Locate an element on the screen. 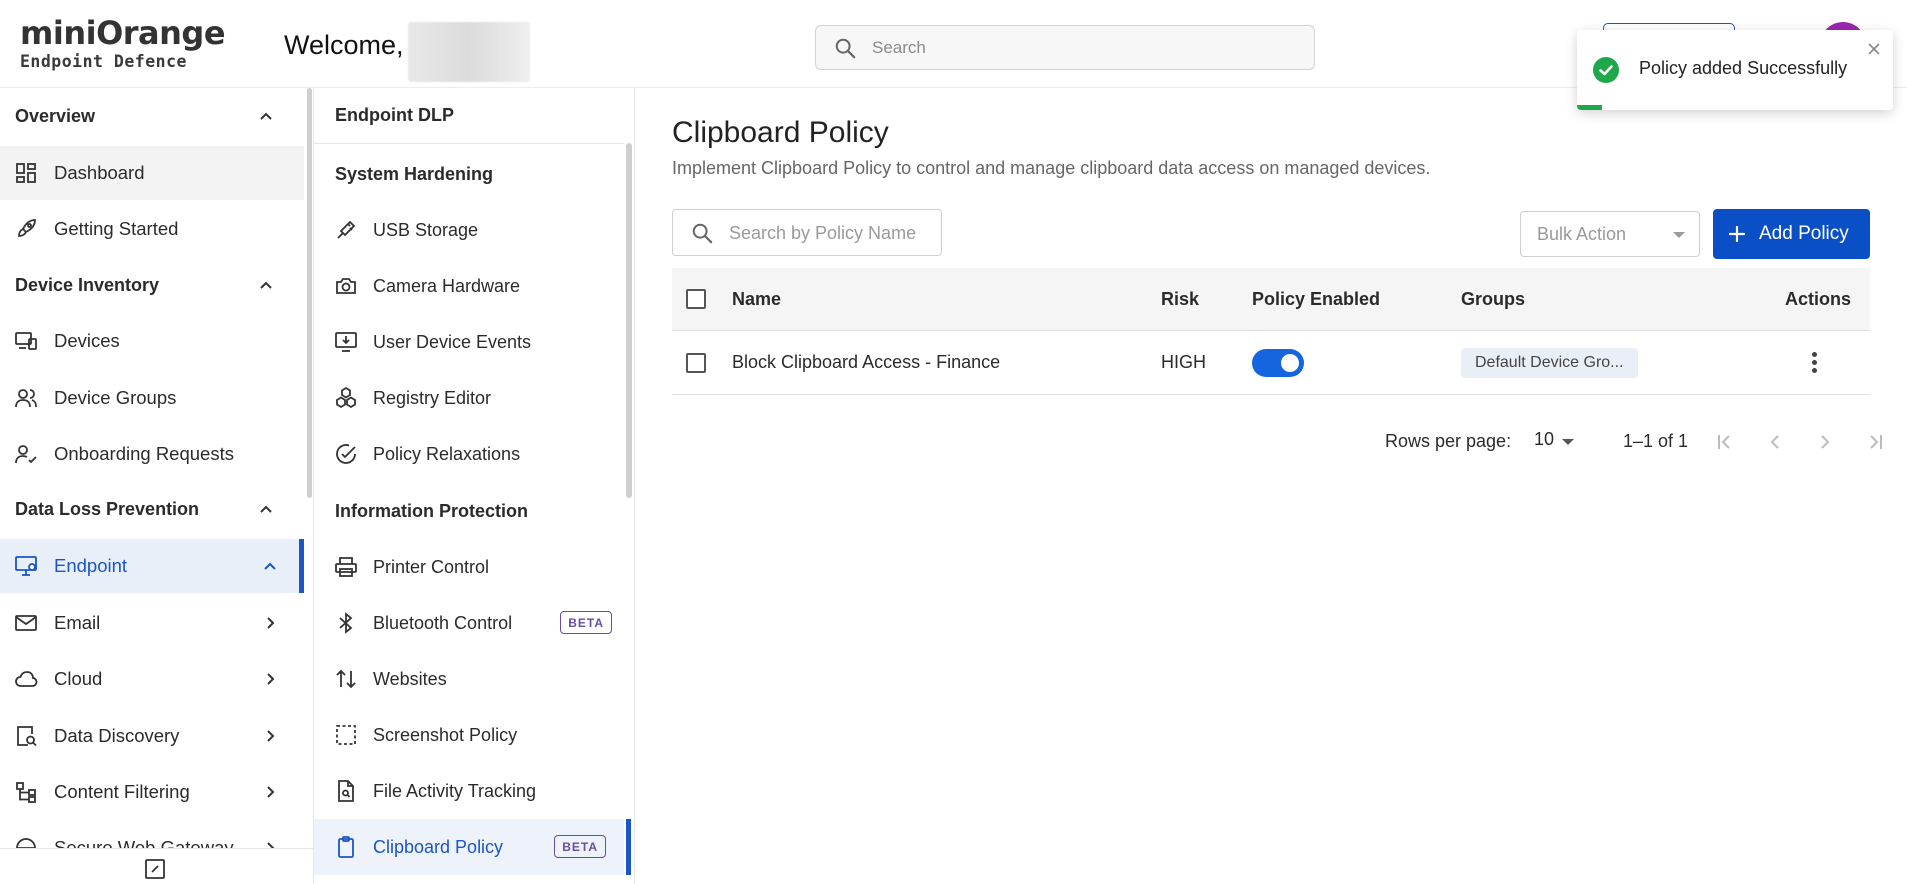 The width and height of the screenshot is (1907, 884). column-header-groups: Groups is located at coordinates (1493, 299).